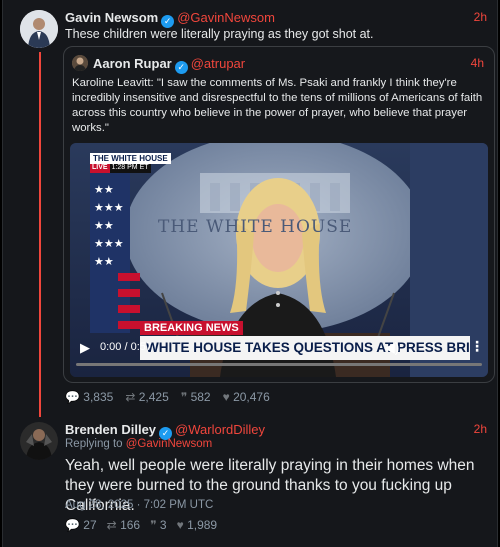 The width and height of the screenshot is (500, 547). I want to click on video-controls: ▶ 0:00 / 0:57 ◀) ⋮, so click(279, 348).